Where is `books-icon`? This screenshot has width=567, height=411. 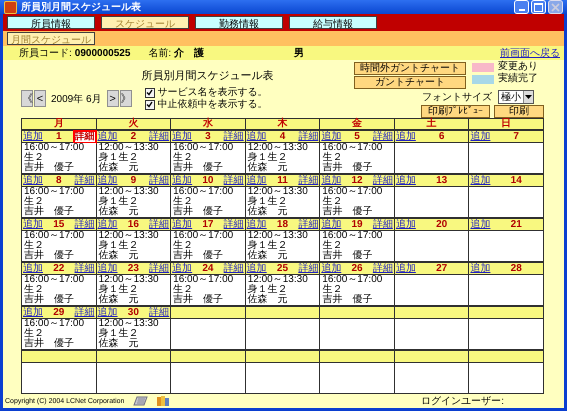
books-icon is located at coordinates (163, 401).